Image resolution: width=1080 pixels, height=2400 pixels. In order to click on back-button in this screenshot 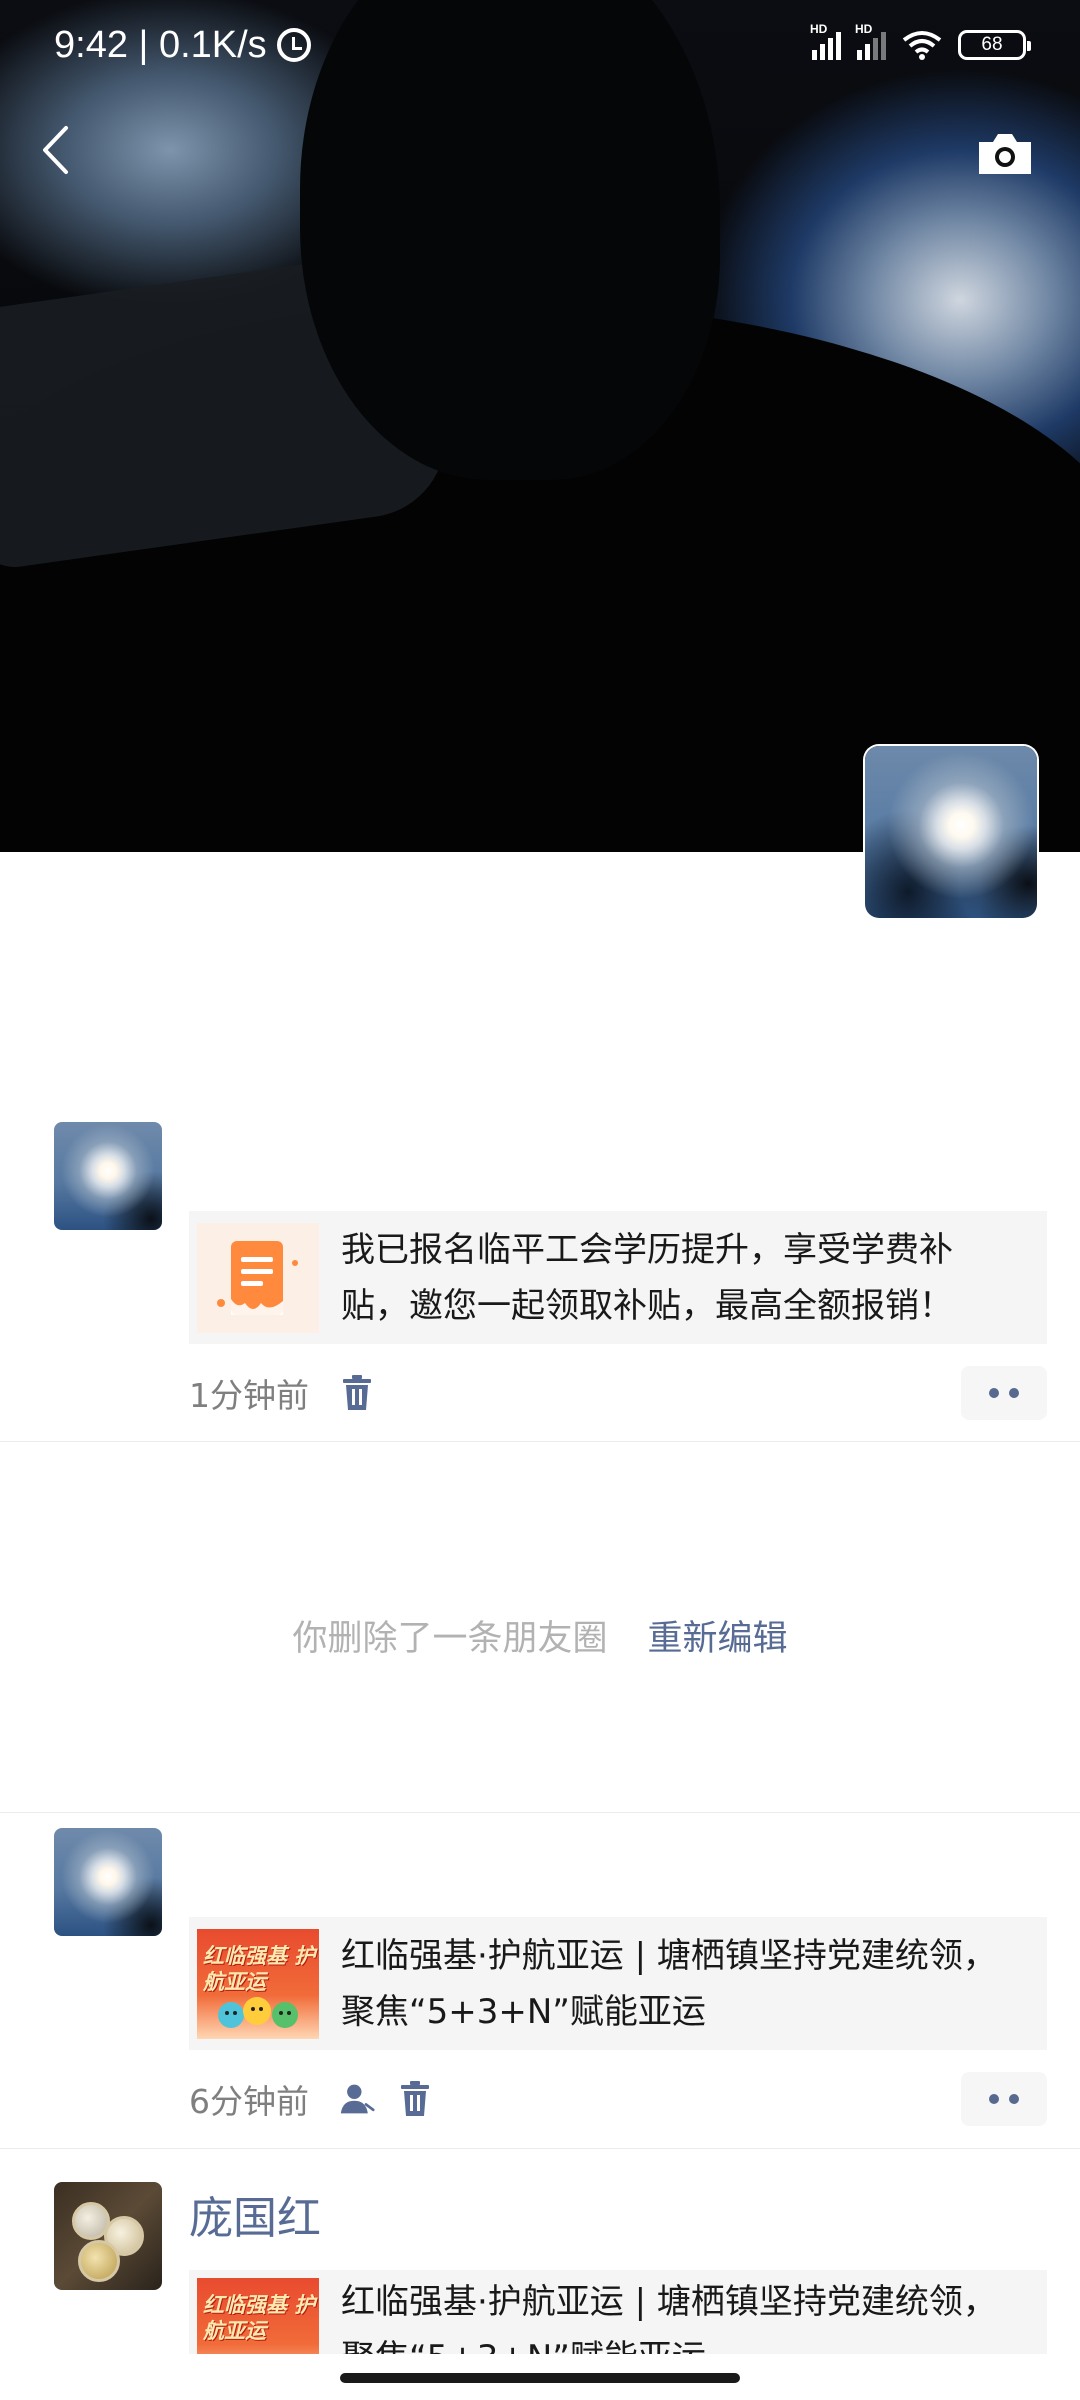, I will do `click(55, 150)`.